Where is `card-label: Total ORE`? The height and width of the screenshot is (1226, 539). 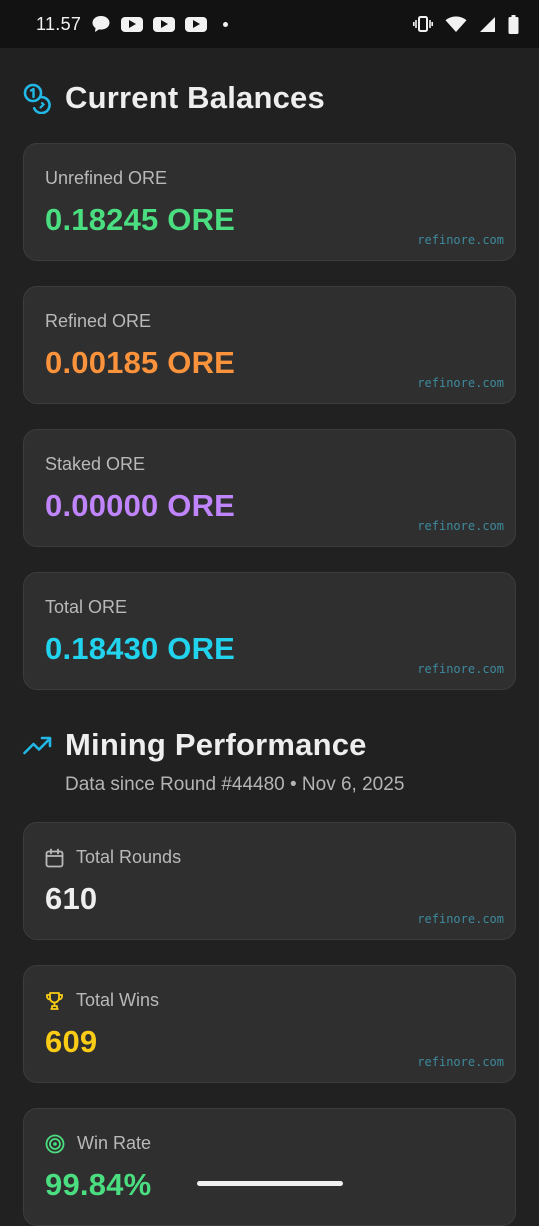 card-label: Total ORE is located at coordinates (86, 607).